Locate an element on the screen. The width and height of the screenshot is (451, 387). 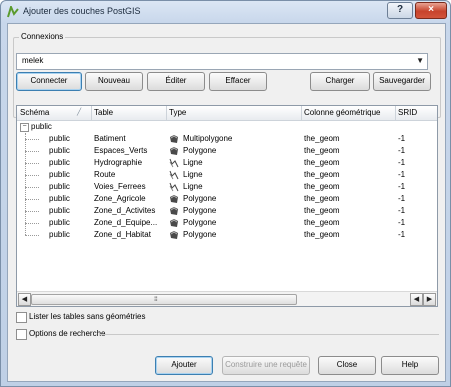
schema-node-public: − public is located at coordinates (227, 127).